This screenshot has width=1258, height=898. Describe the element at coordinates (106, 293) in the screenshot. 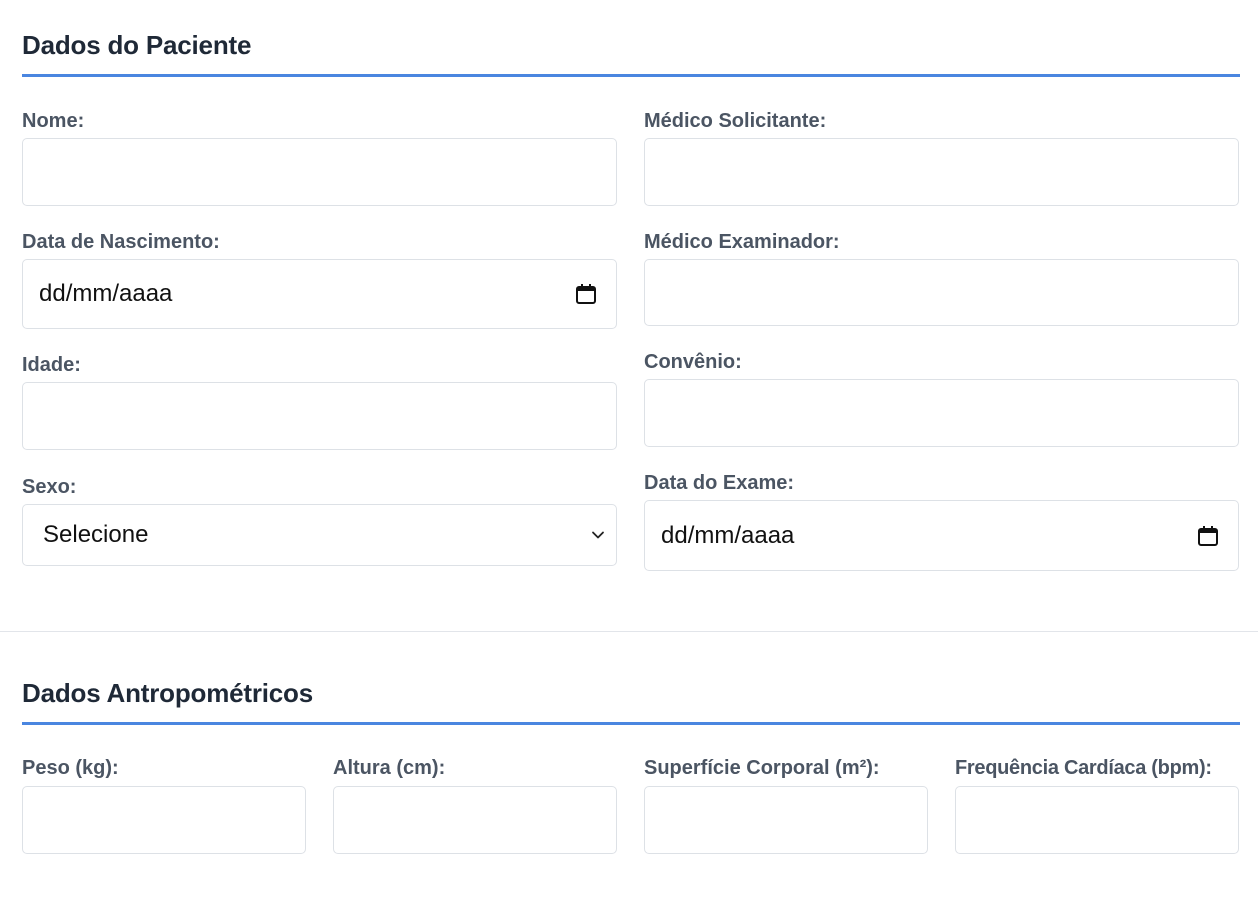

I see `data-nascimento-value: dd/mm/aaaa` at that location.